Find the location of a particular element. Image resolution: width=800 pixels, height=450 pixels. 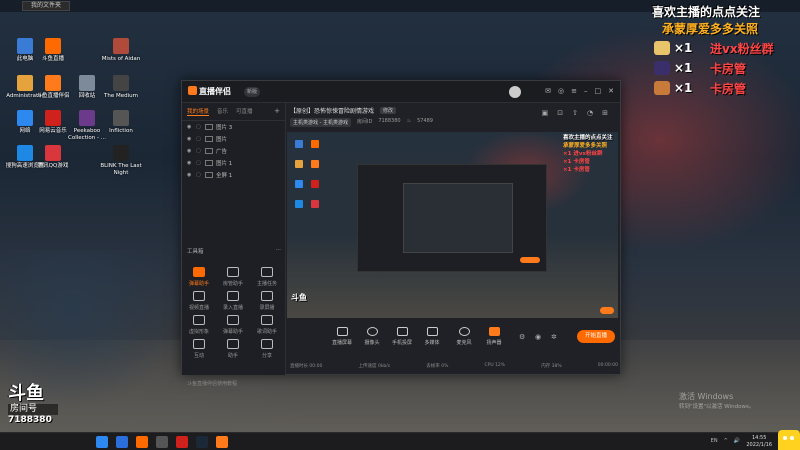

tutorial-link: 斗鱼直播伴侣使用教程 is located at coordinates (212, 383).